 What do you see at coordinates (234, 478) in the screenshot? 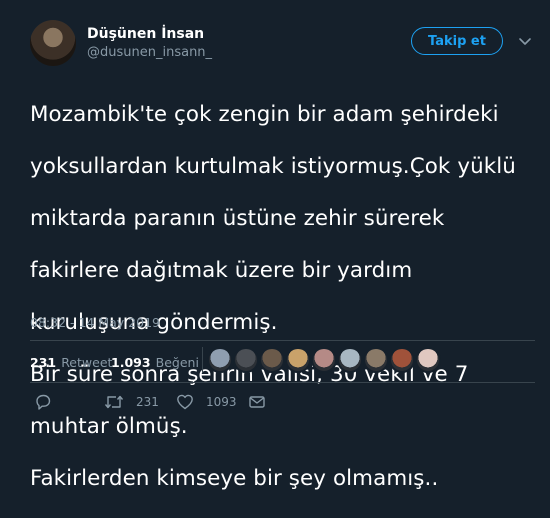
I see `tweet-line: Fakirlerden kimseye bir şey olmamış..` at bounding box center [234, 478].